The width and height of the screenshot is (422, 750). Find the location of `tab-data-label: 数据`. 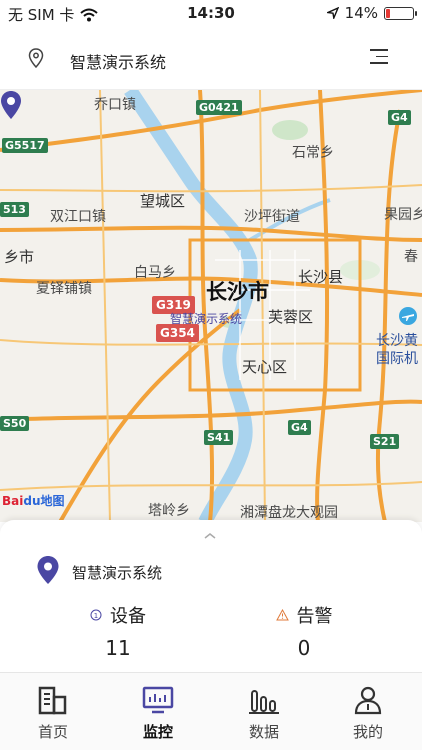

tab-data-label: 数据 is located at coordinates (263, 732).